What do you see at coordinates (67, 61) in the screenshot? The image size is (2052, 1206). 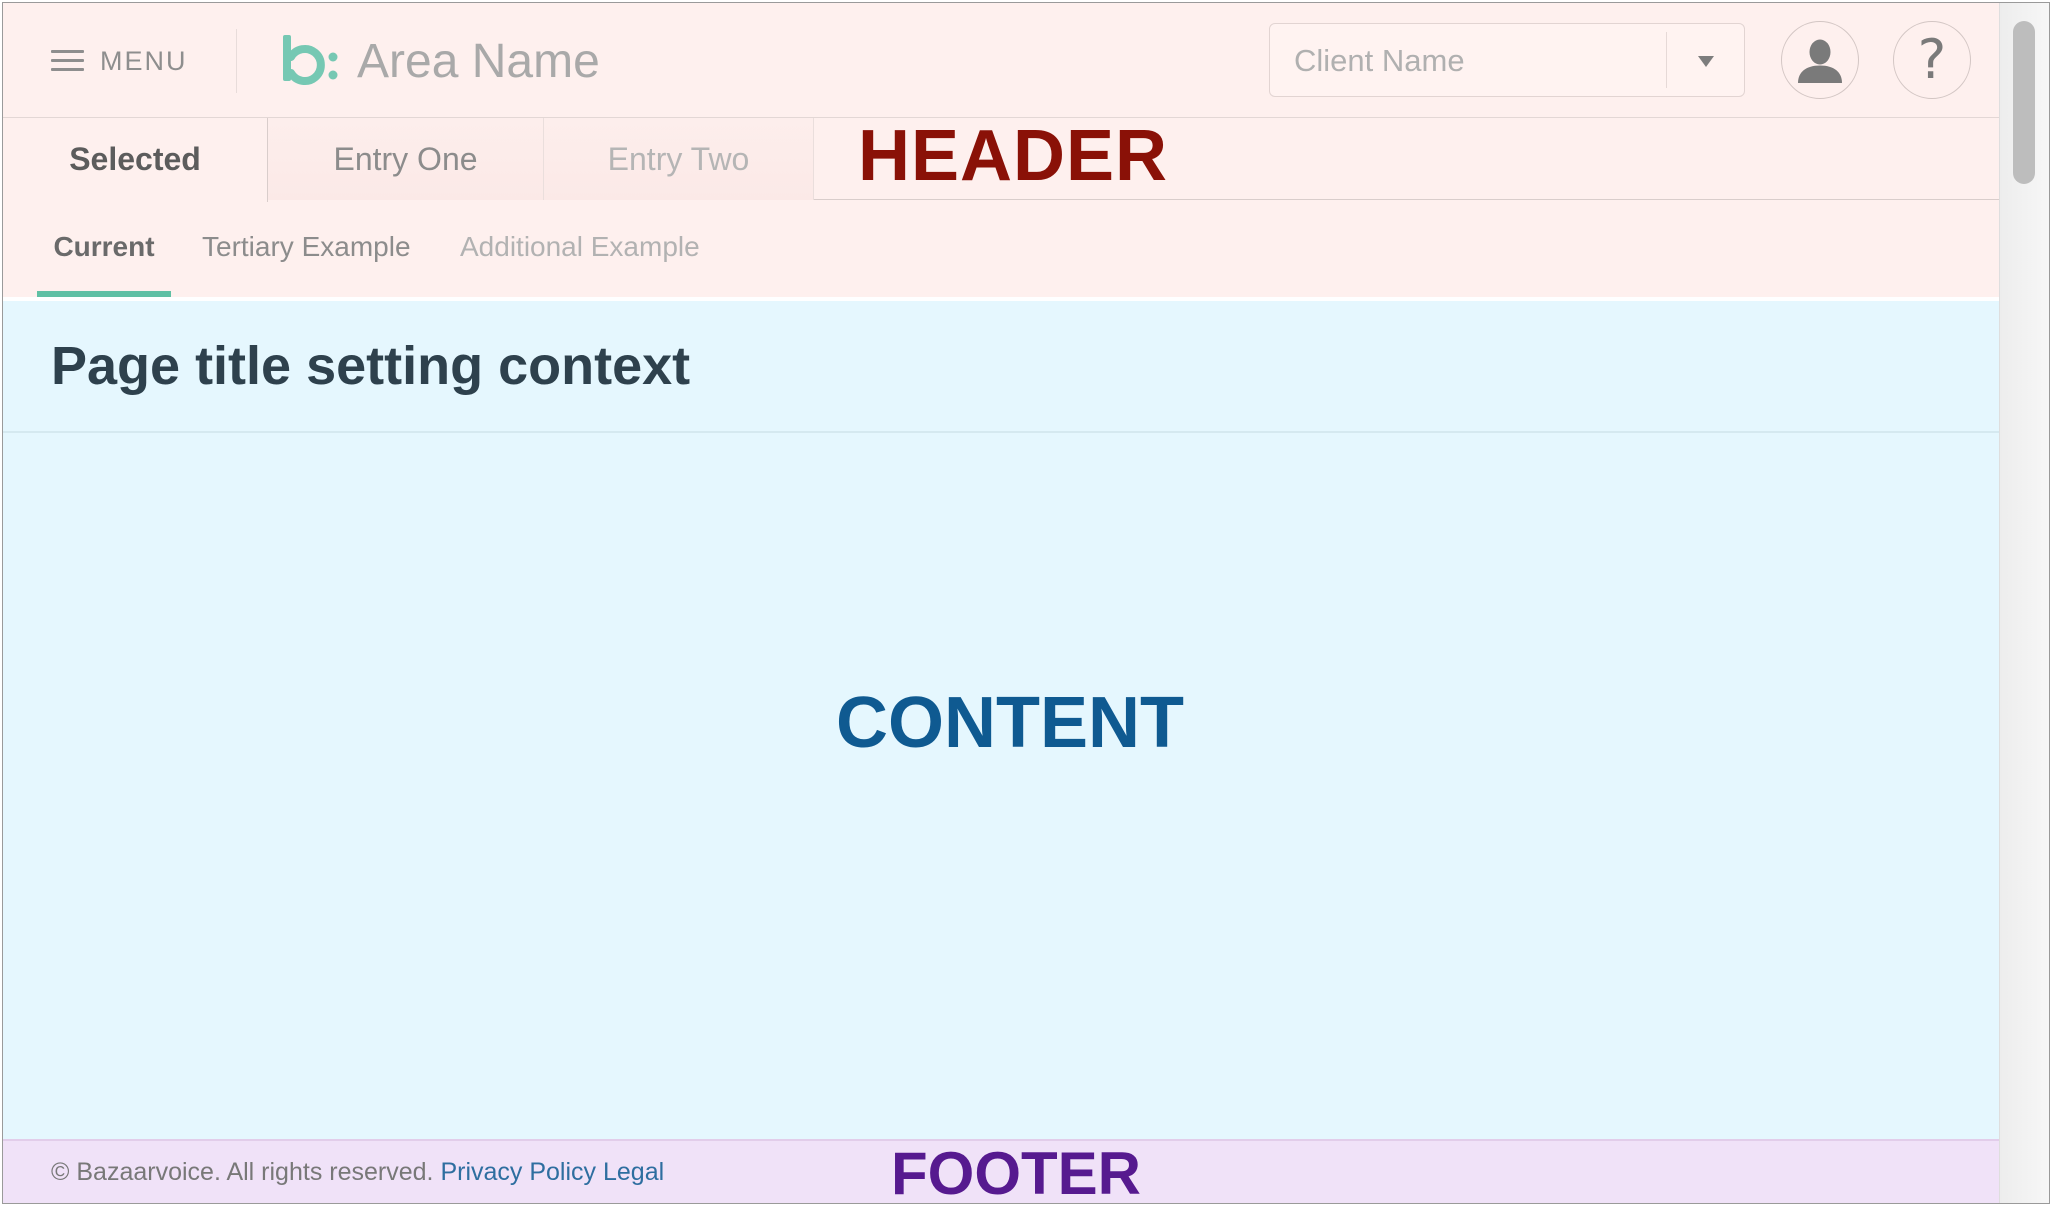 I see `hamburger-icon` at bounding box center [67, 61].